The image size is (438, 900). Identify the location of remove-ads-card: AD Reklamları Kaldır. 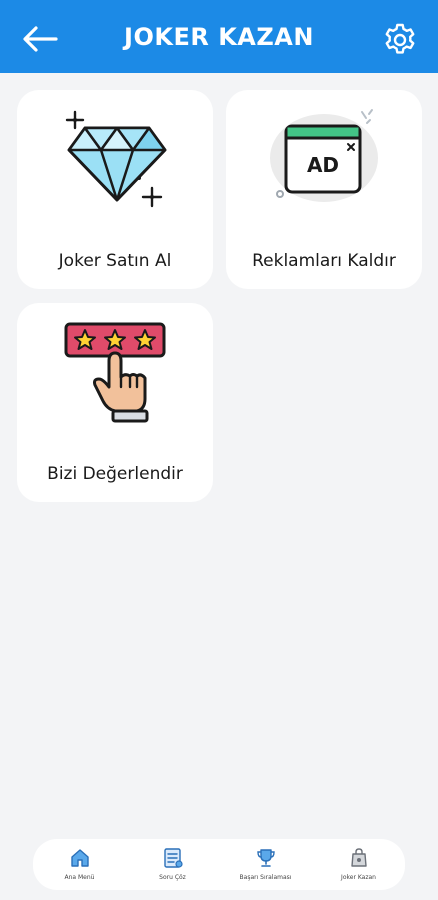
(324, 189).